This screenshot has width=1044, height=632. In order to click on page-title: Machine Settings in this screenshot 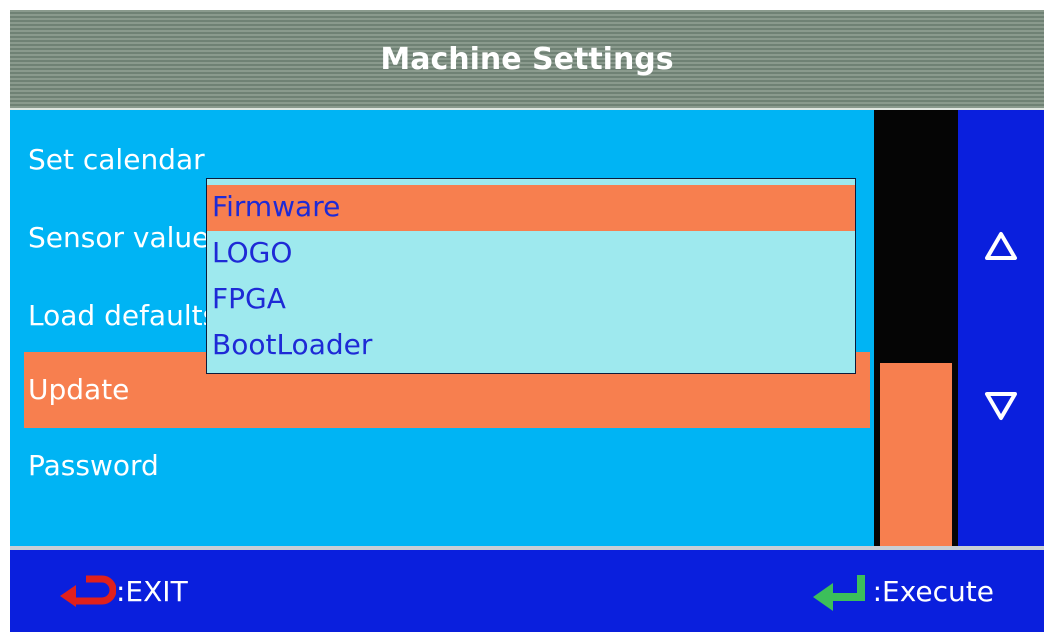, I will do `click(527, 59)`.